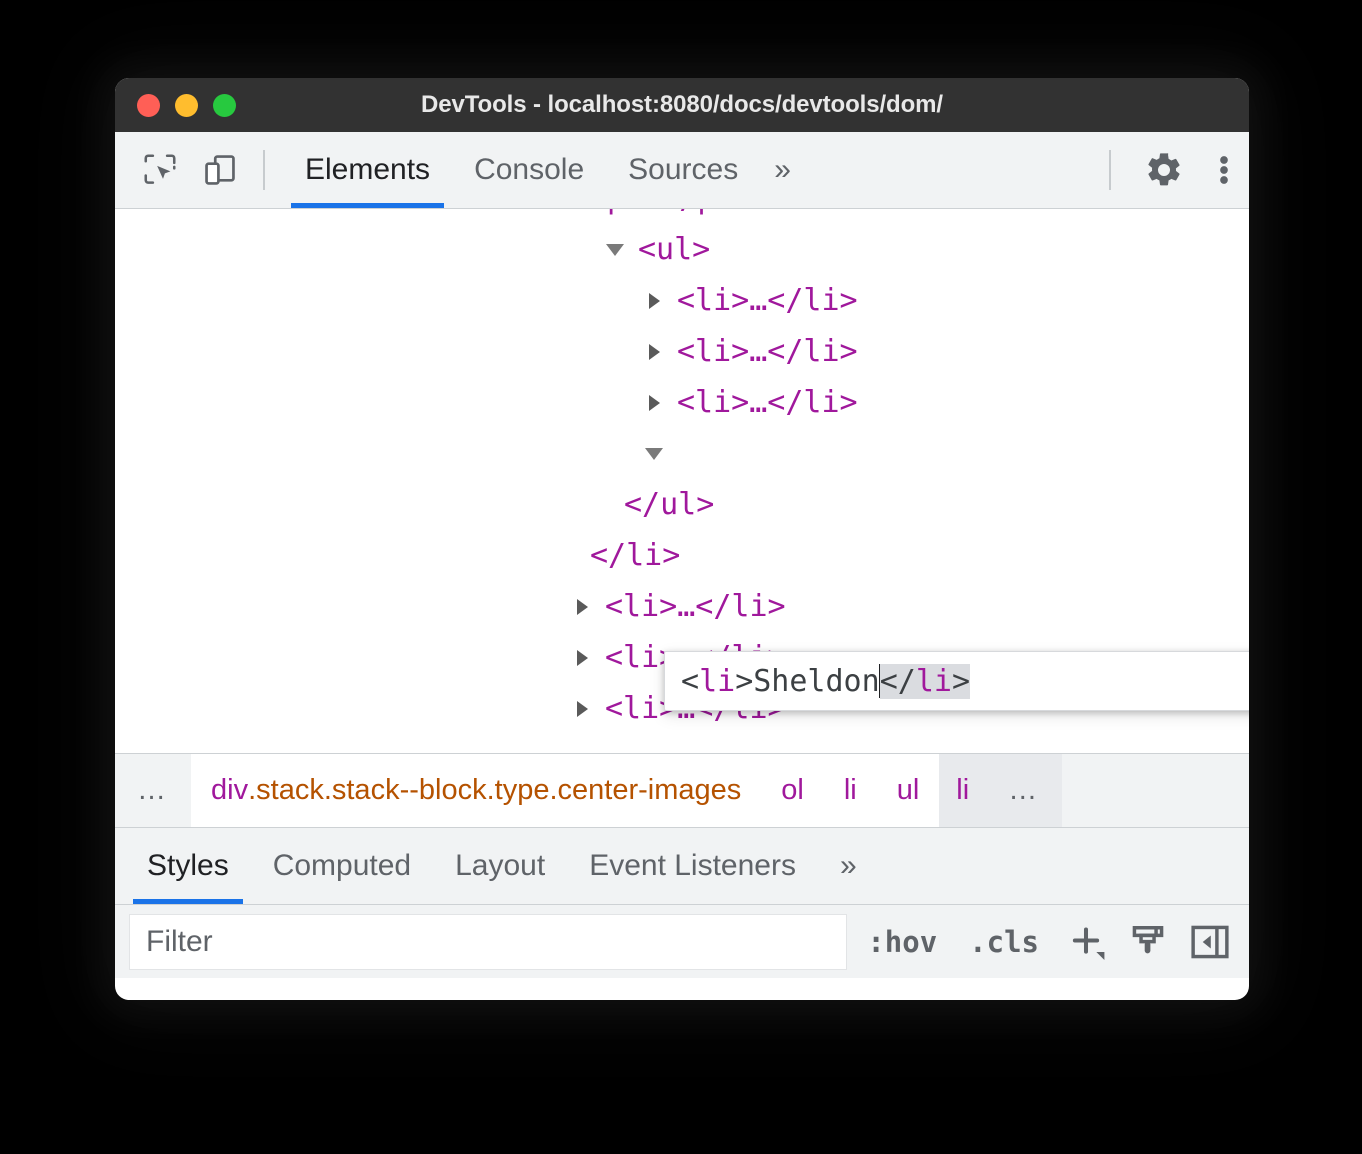 The width and height of the screenshot is (1362, 1154). What do you see at coordinates (367, 170) in the screenshot?
I see `tab-elements: Elements` at bounding box center [367, 170].